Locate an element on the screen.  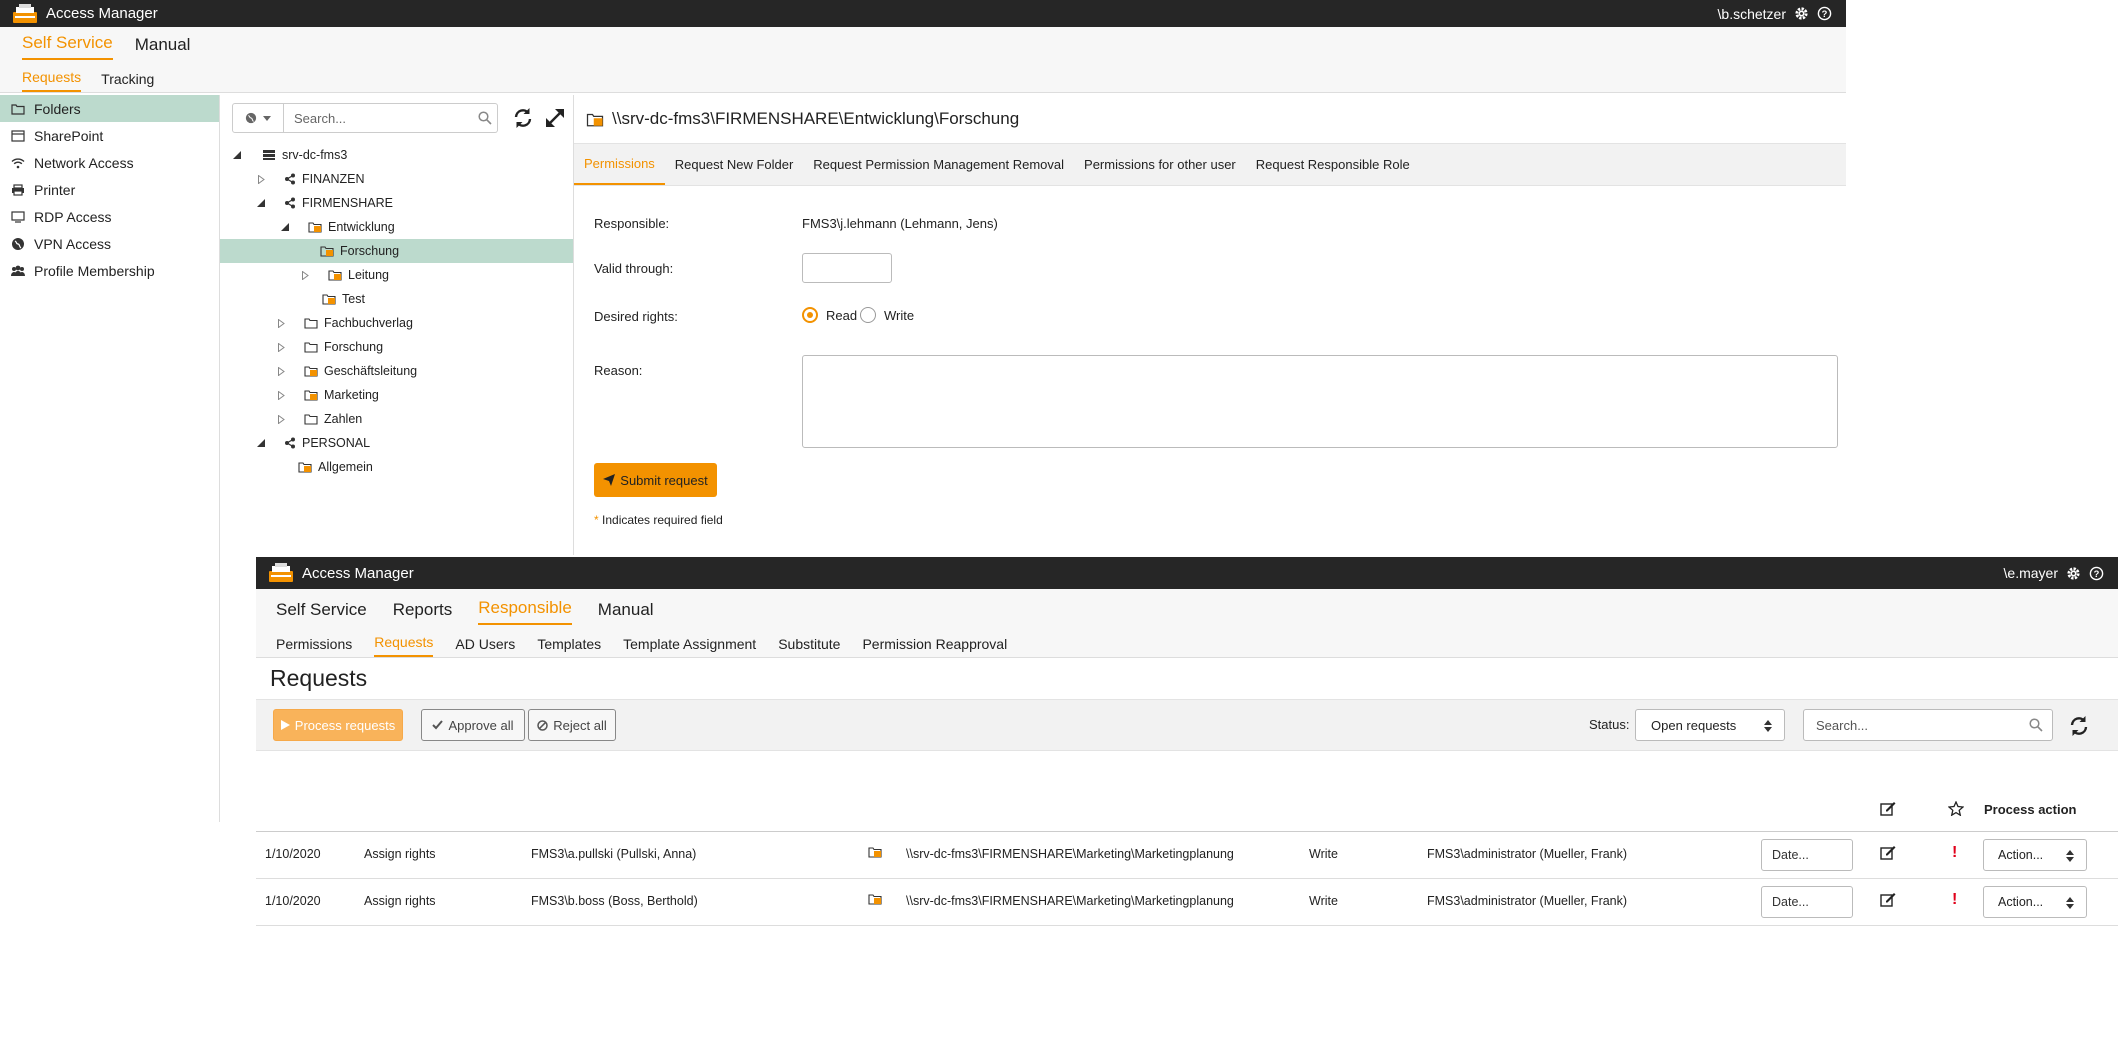
tree-node-zahlen: Zahlen is located at coordinates (319, 419).